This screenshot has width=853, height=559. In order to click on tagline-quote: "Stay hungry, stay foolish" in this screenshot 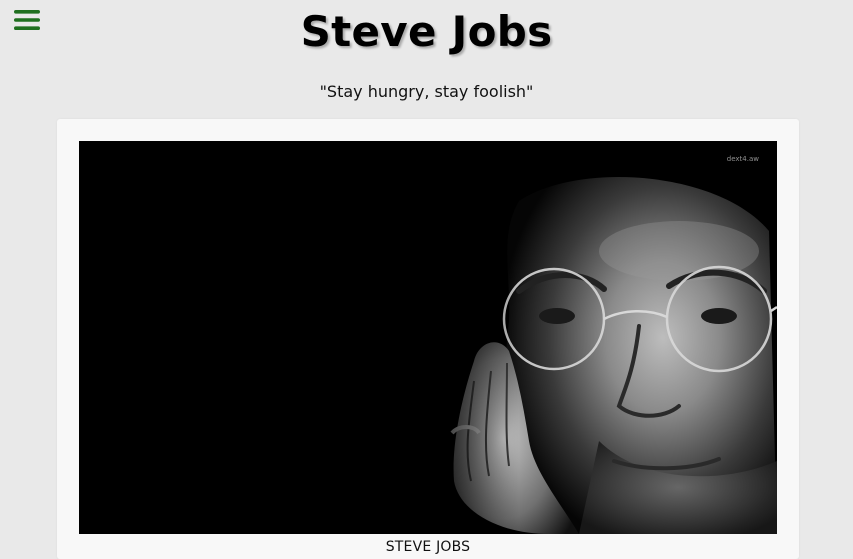, I will do `click(426, 91)`.